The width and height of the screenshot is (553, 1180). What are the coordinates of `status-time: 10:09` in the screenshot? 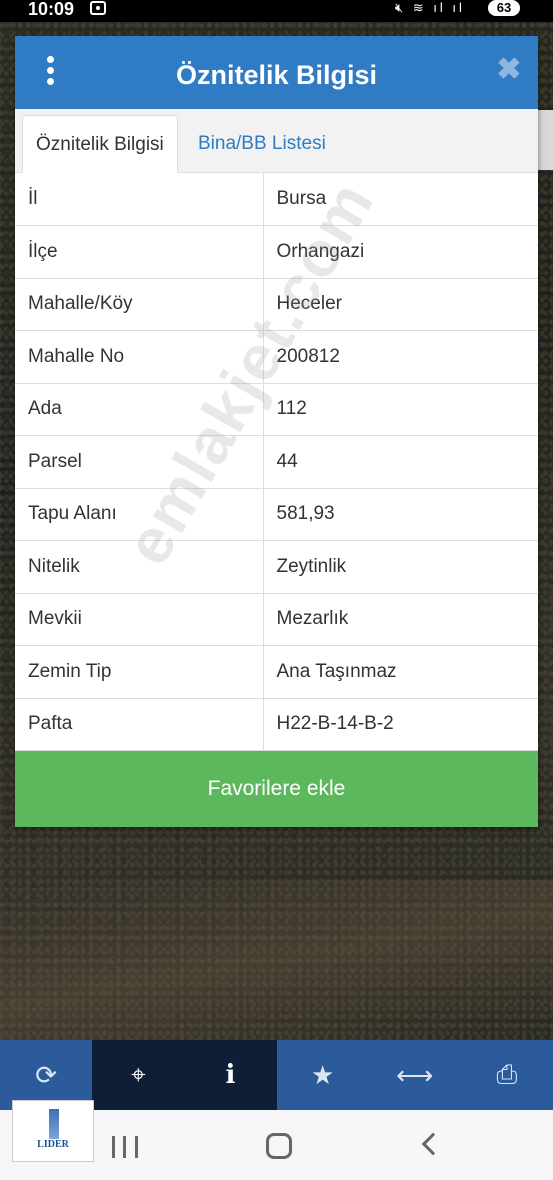 It's located at (51, 9).